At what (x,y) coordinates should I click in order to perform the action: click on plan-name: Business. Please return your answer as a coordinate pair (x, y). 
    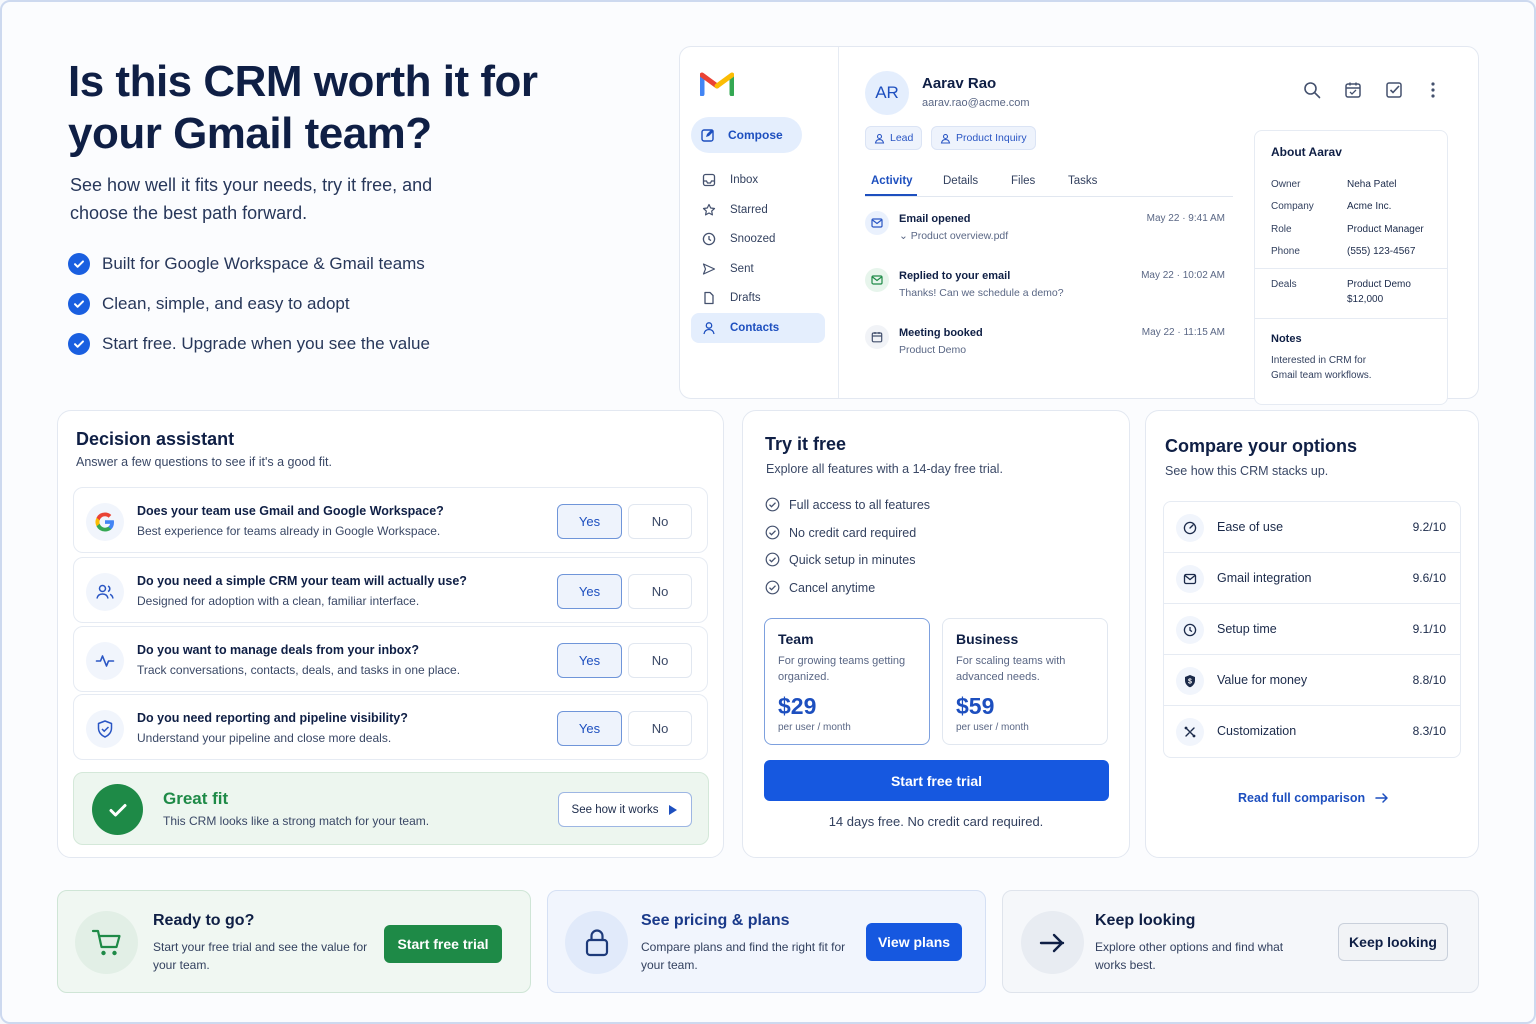
    Looking at the image, I should click on (987, 639).